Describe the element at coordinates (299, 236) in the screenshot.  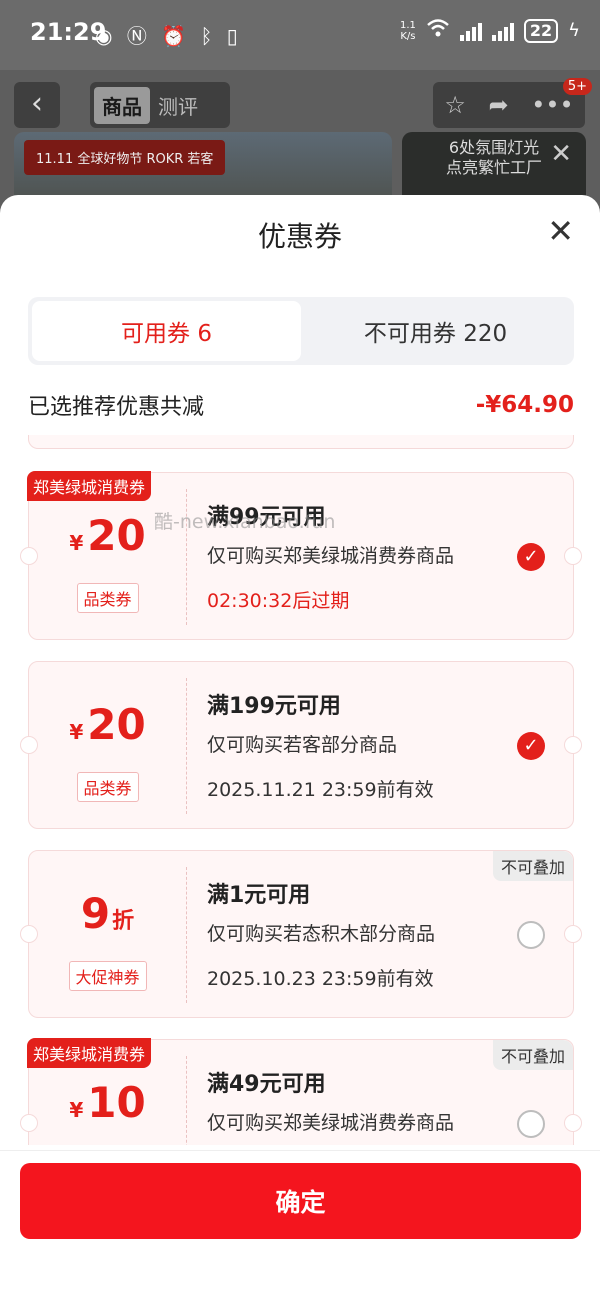
I see `sheet-title: 优惠券` at that location.